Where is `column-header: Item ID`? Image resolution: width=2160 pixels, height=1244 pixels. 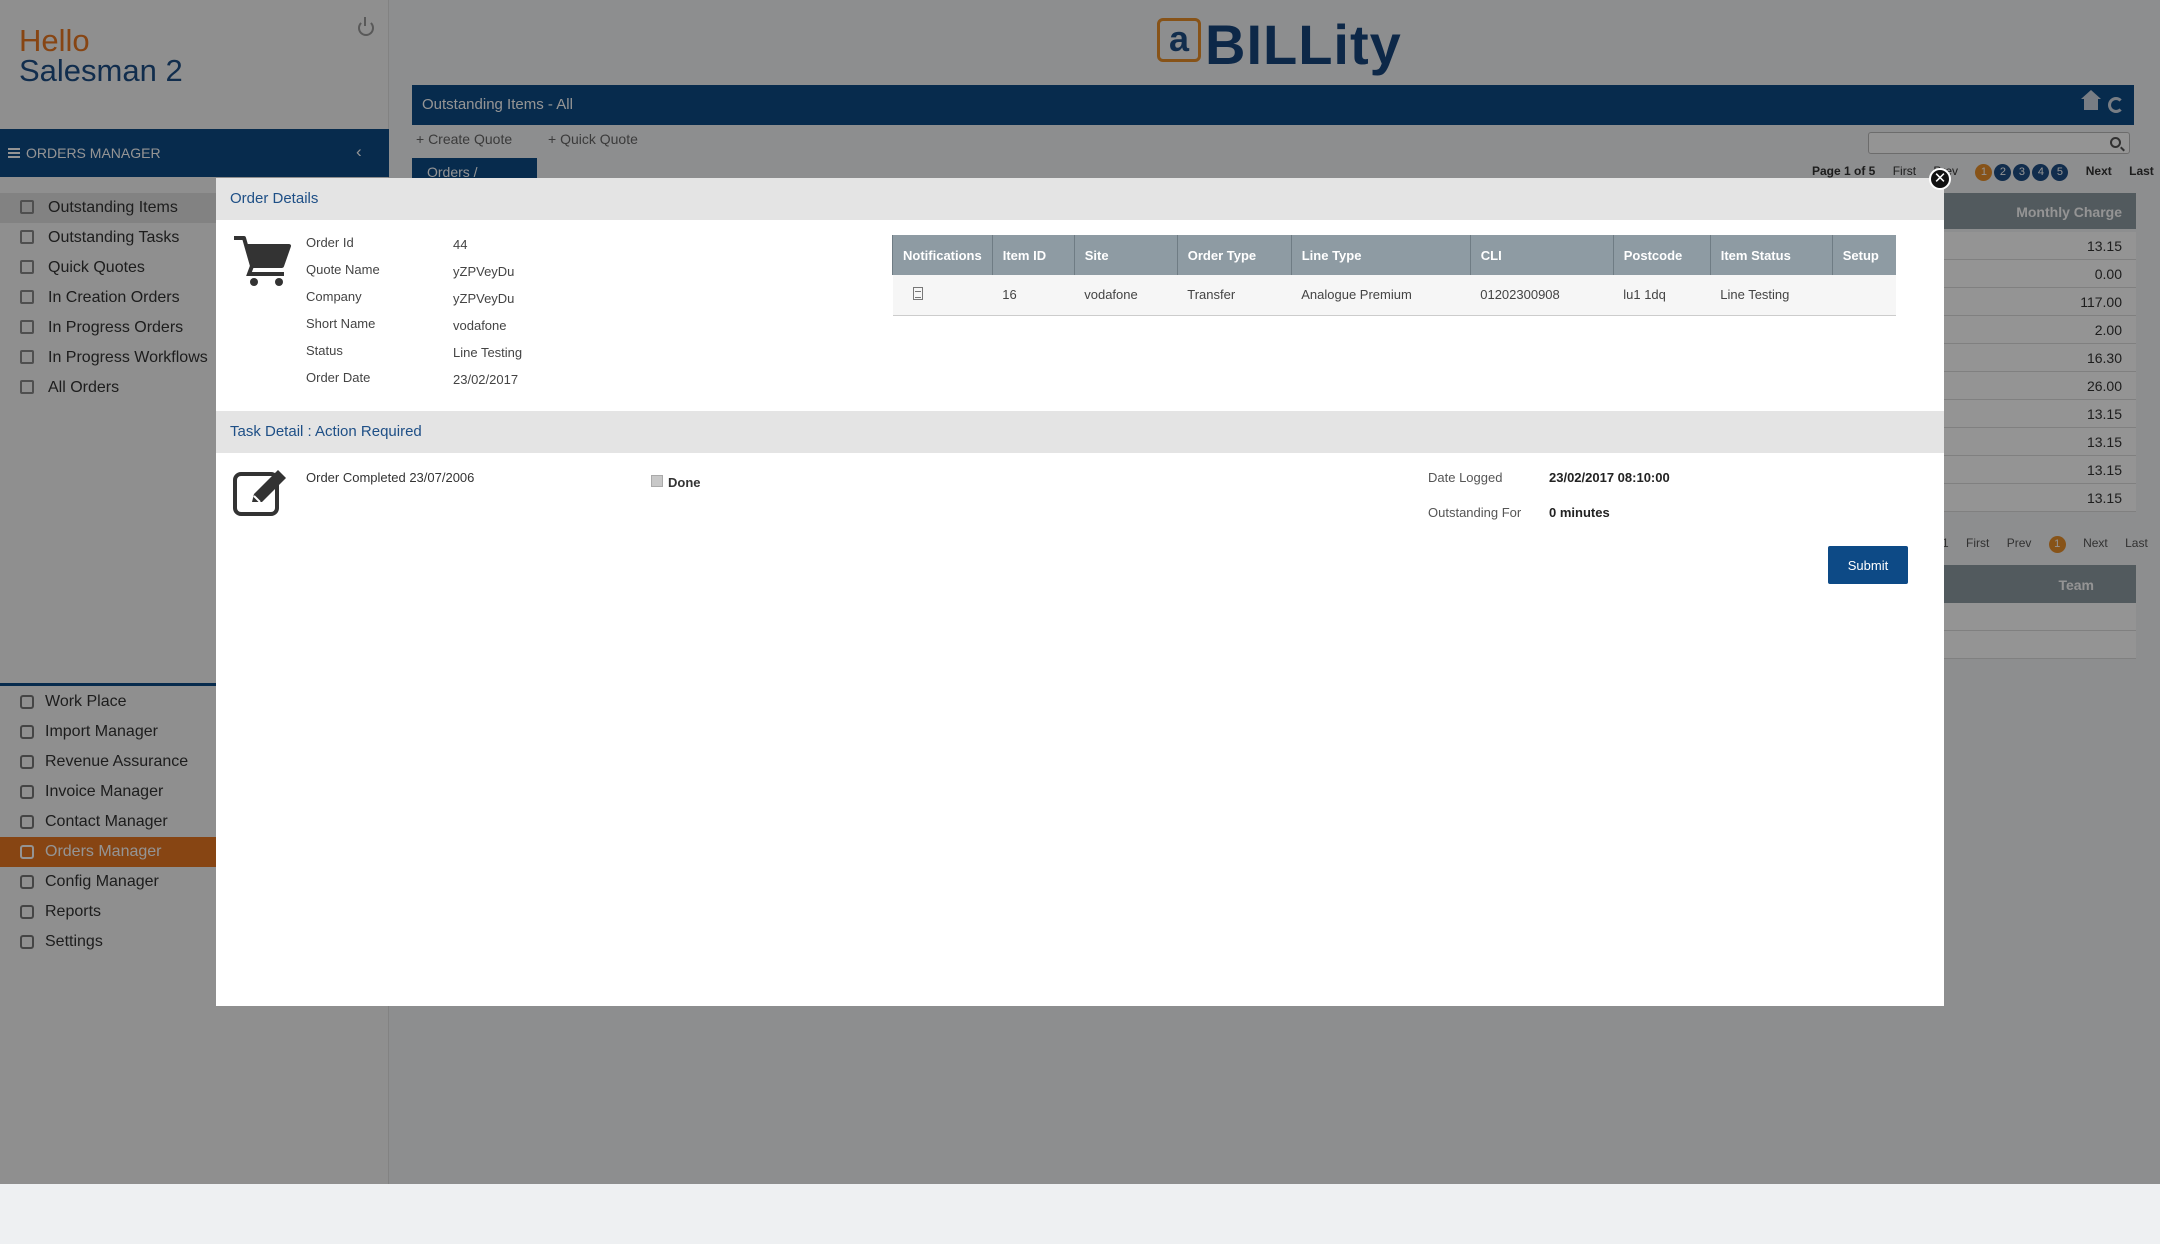 column-header: Item ID is located at coordinates (1033, 255).